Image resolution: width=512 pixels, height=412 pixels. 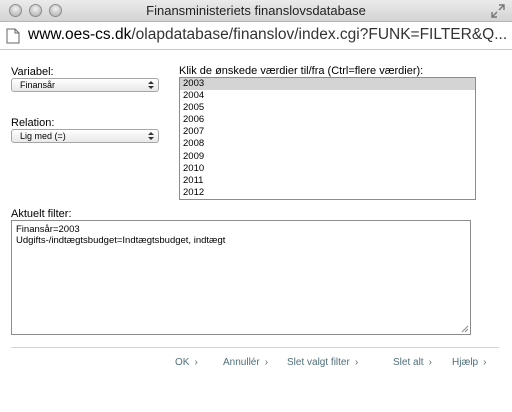 What do you see at coordinates (327, 120) in the screenshot?
I see `list-item-2006: 2006` at bounding box center [327, 120].